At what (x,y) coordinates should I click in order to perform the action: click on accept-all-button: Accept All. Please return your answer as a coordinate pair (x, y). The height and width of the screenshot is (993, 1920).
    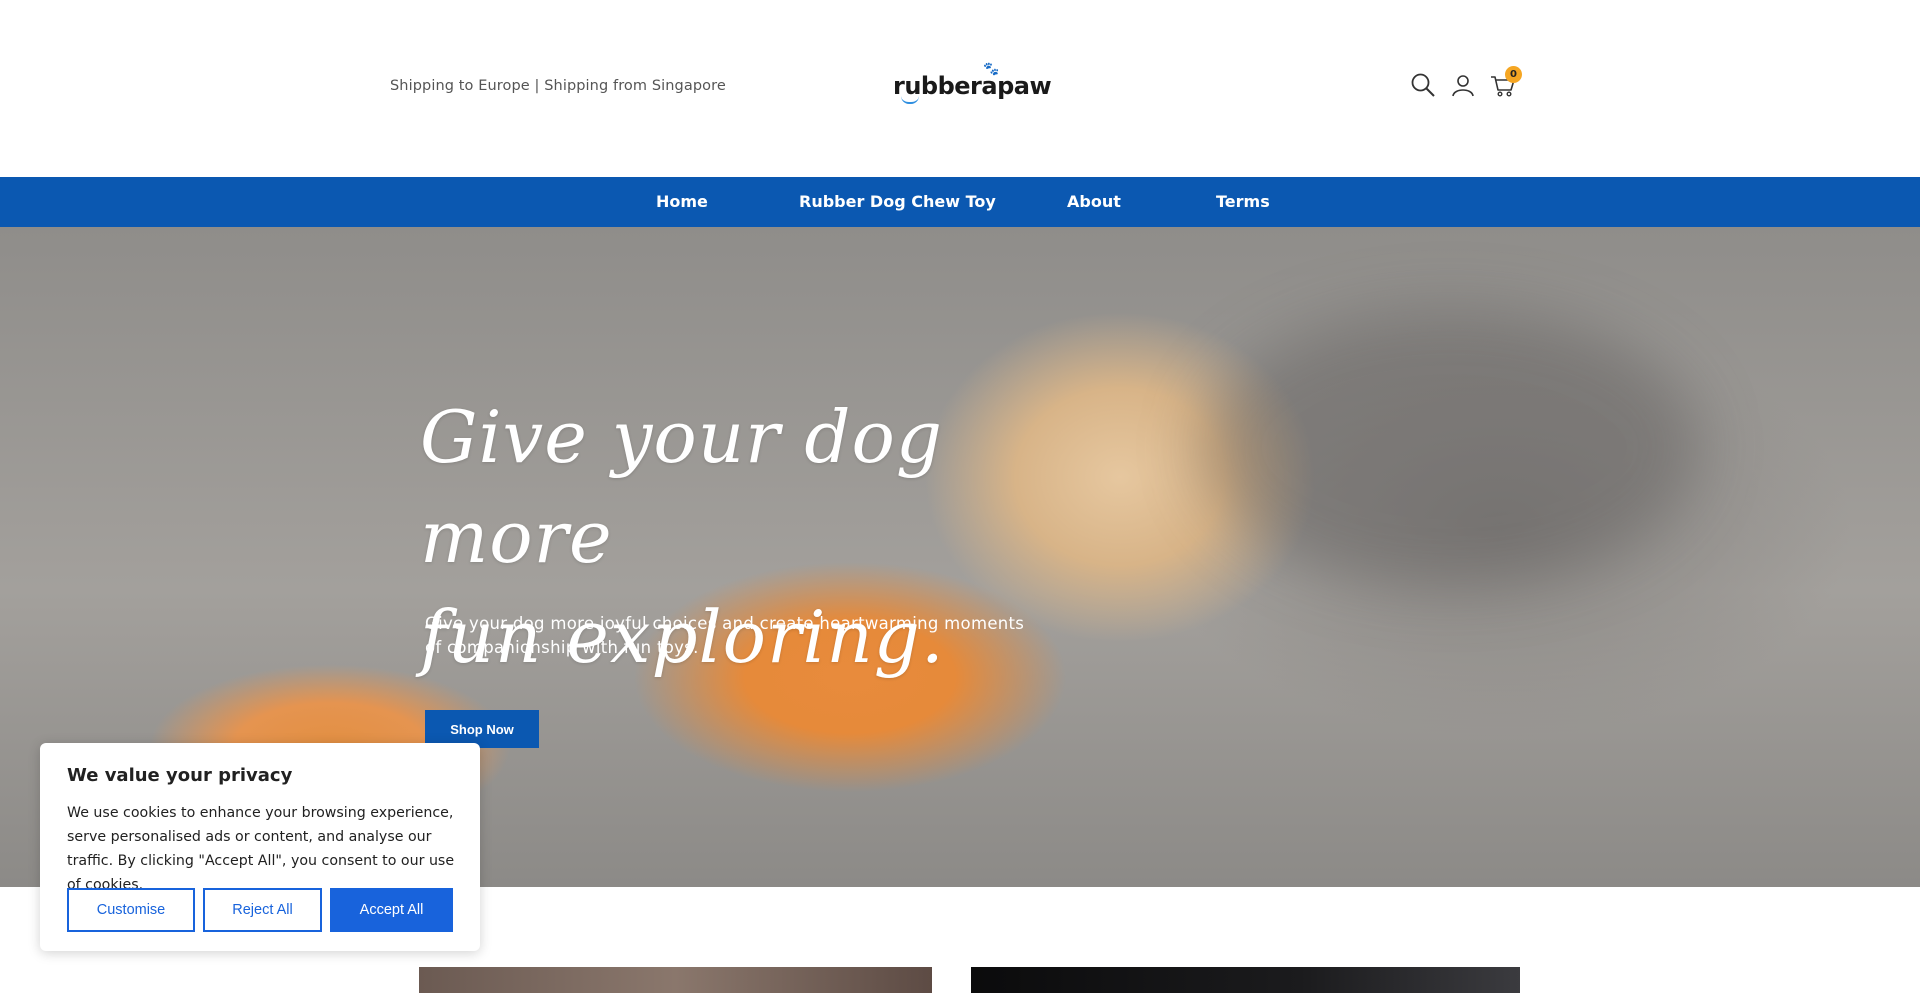
    Looking at the image, I should click on (391, 910).